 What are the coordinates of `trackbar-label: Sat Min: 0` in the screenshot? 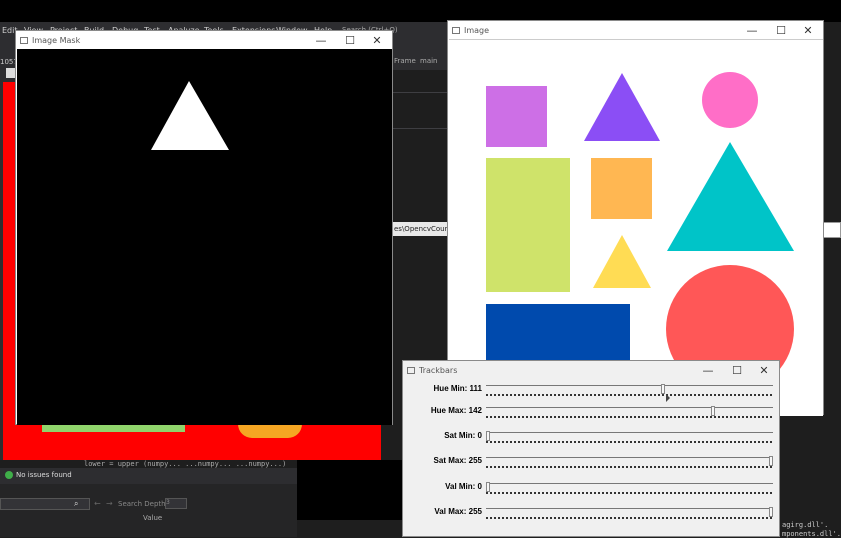 It's located at (463, 435).